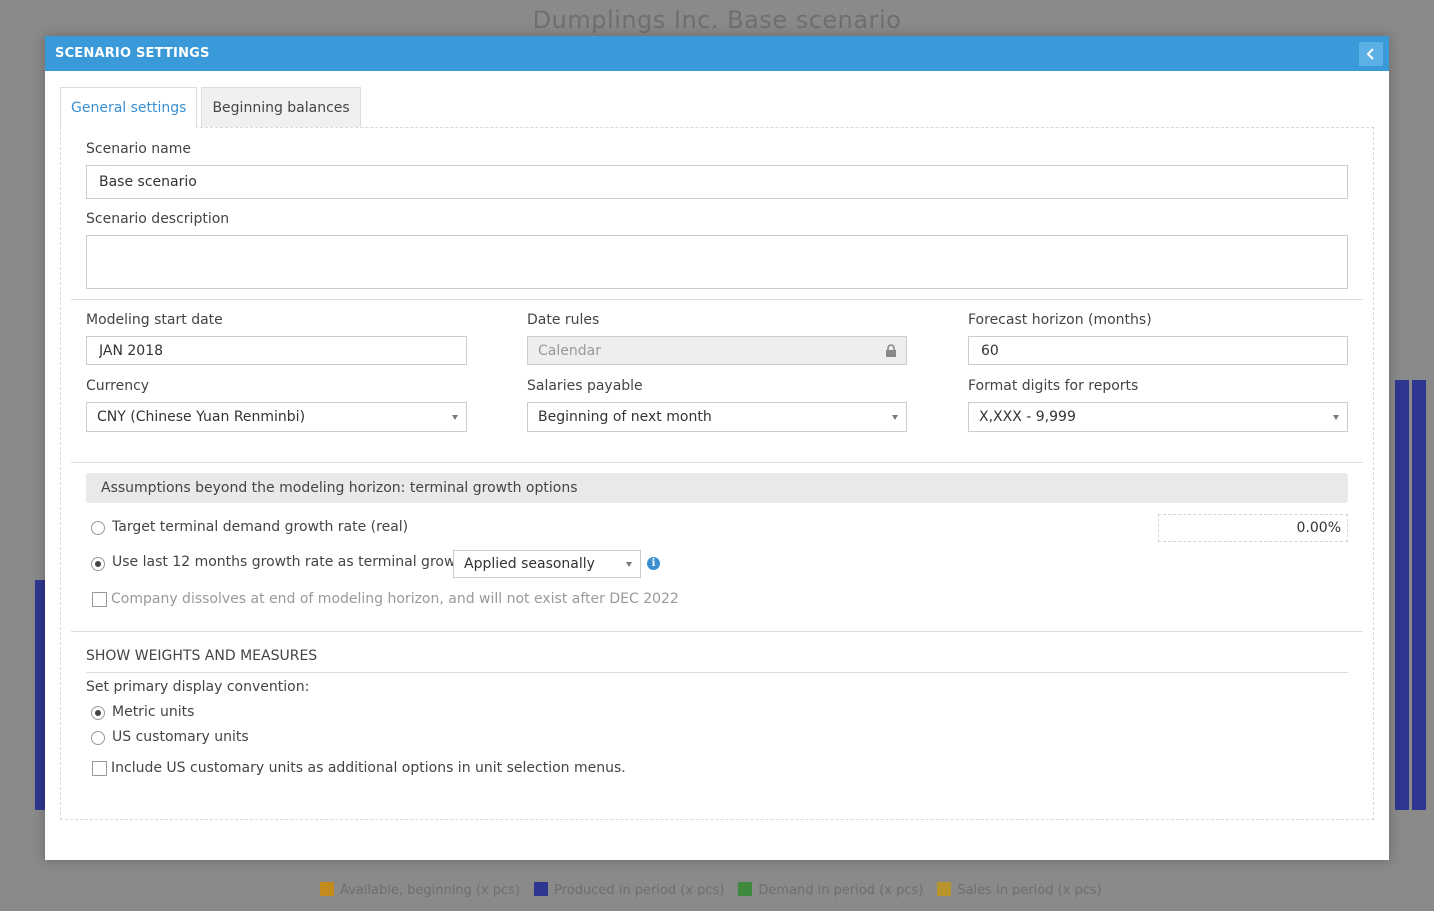  What do you see at coordinates (98, 738) in the screenshot?
I see `radio-us-customary-units` at bounding box center [98, 738].